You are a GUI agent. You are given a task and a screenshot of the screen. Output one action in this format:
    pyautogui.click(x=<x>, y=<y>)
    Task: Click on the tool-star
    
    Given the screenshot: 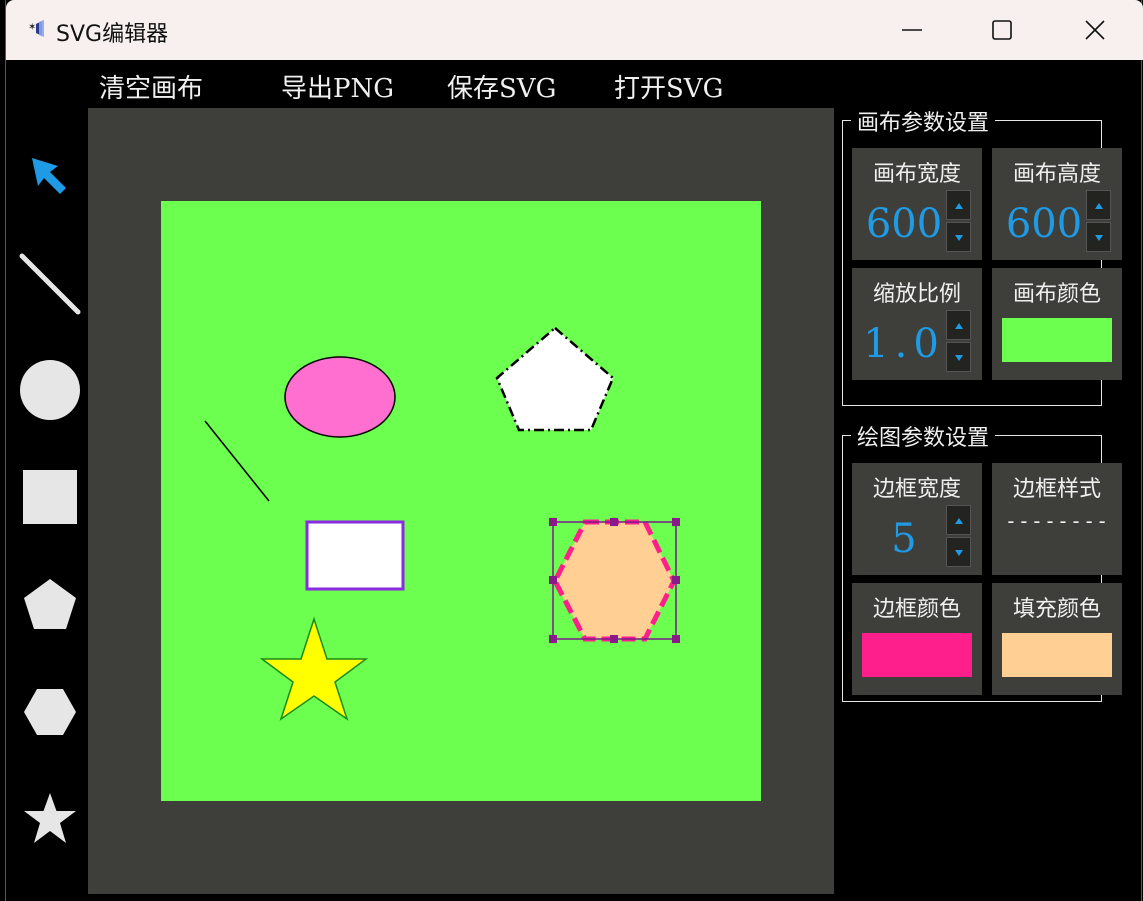 What is the action you would take?
    pyautogui.click(x=50, y=820)
    